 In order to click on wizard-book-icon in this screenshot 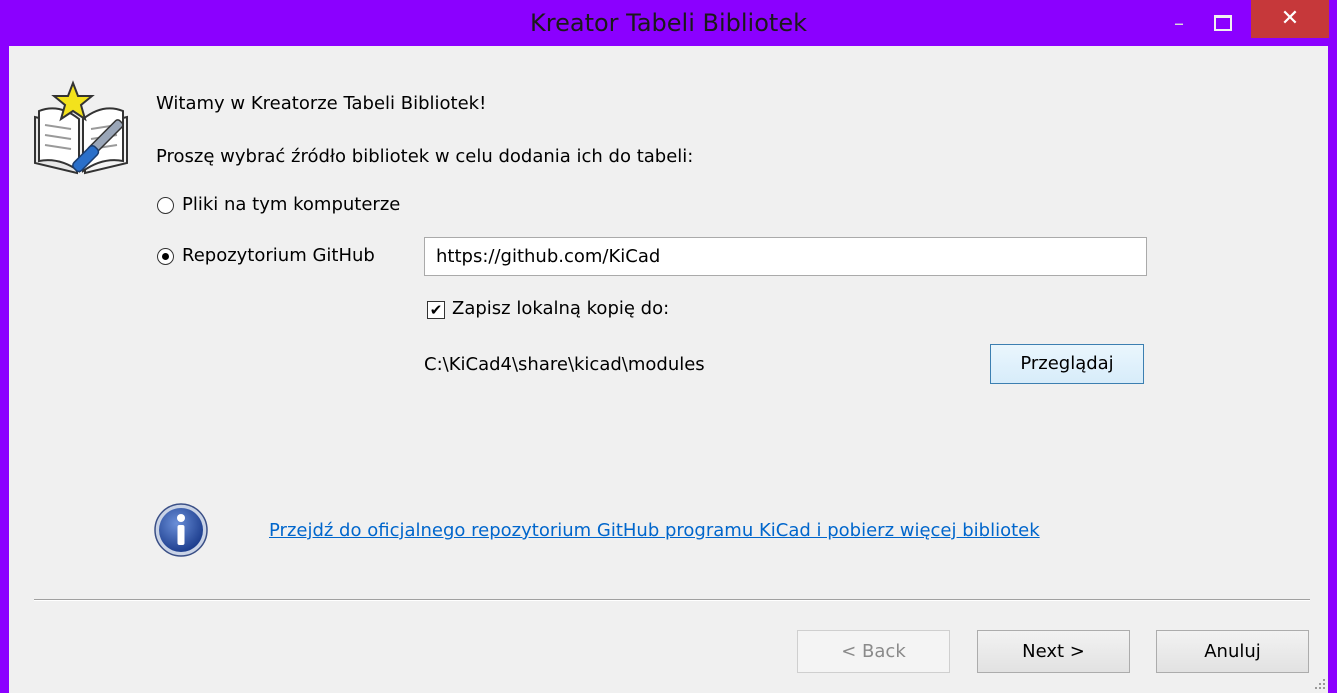, I will do `click(81, 127)`.